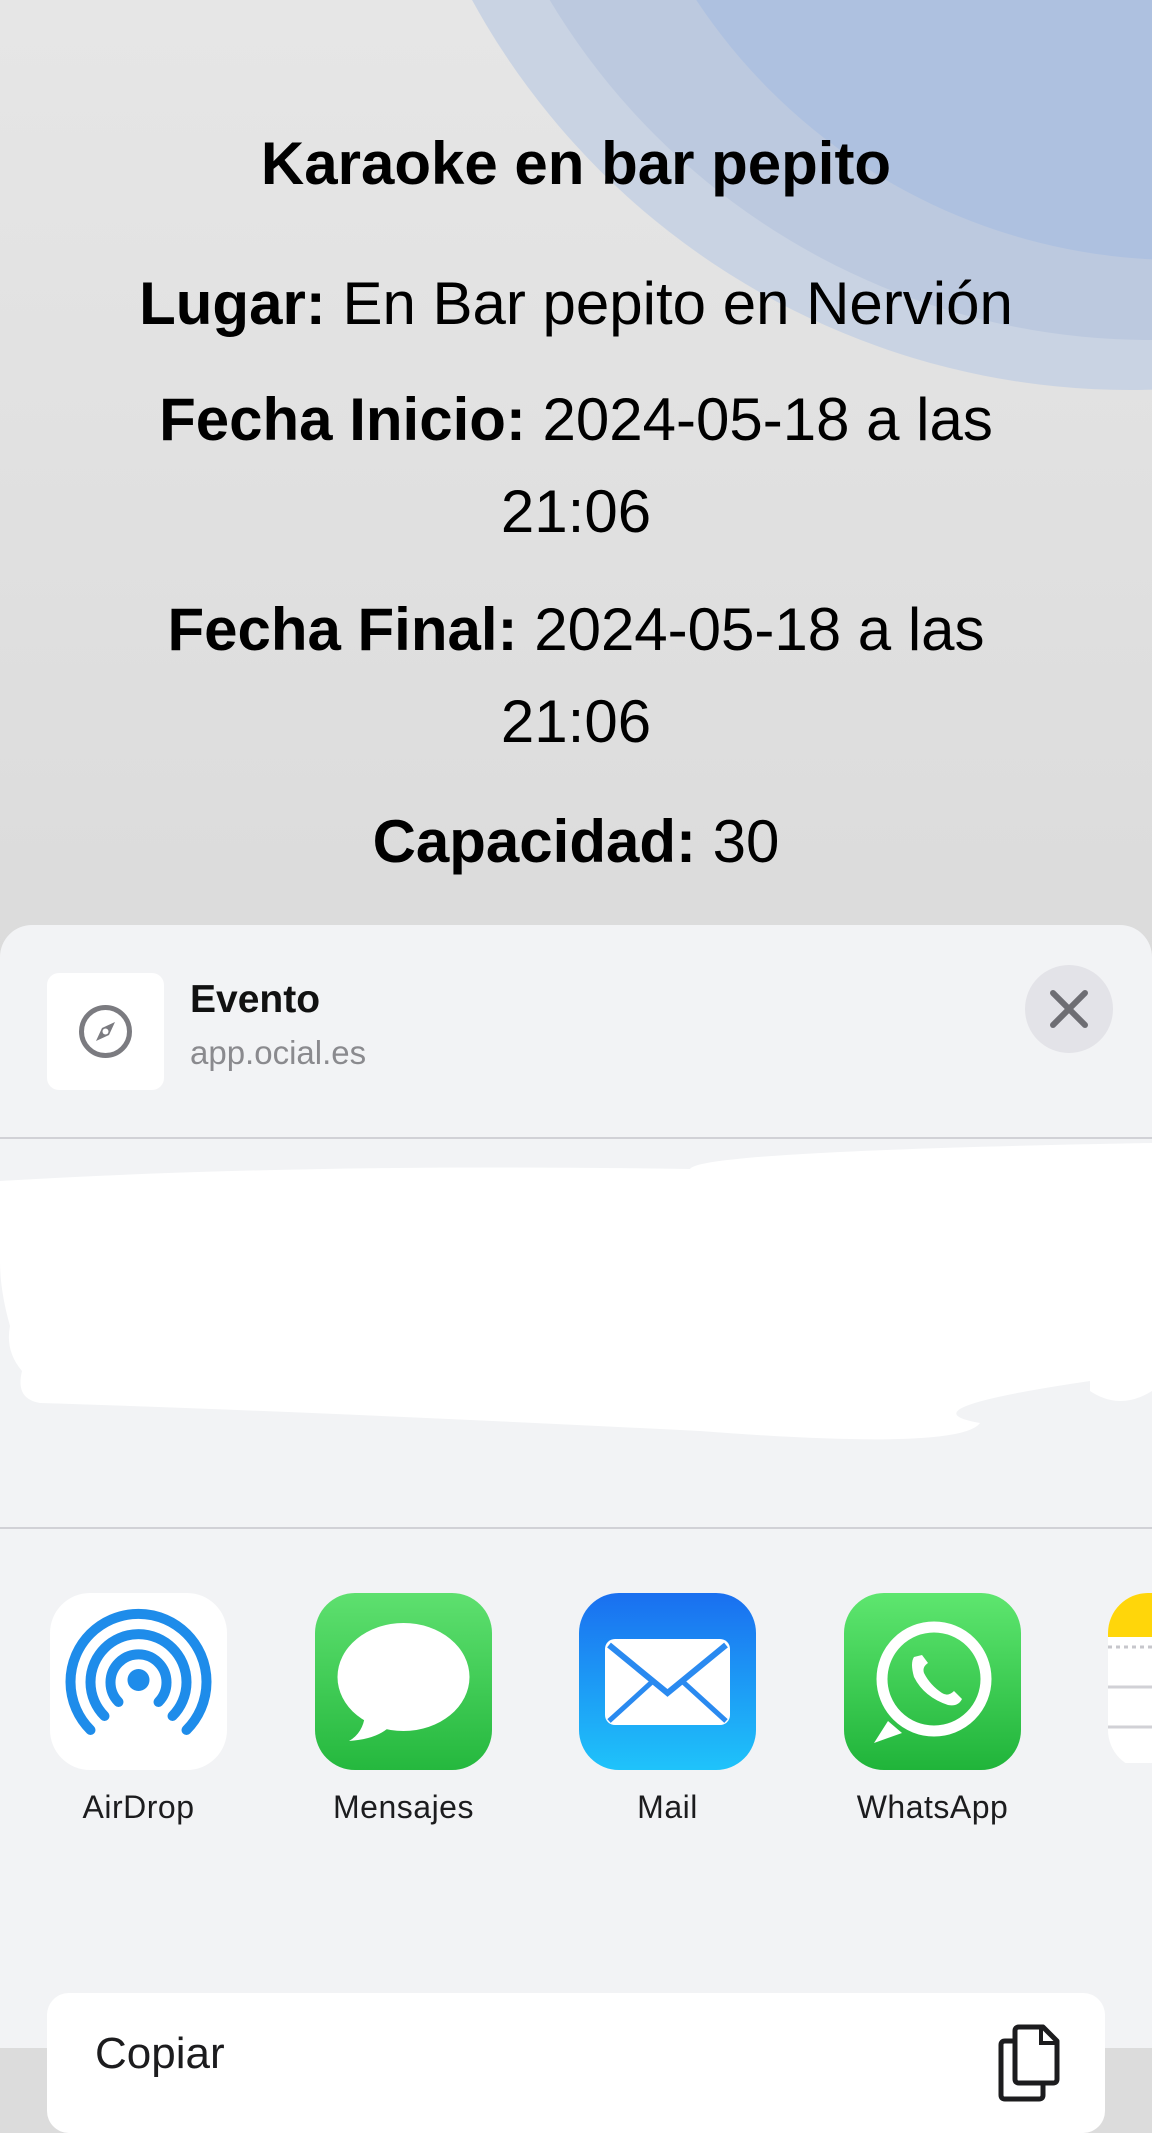  What do you see at coordinates (1029, 2063) in the screenshot?
I see `copy-icon` at bounding box center [1029, 2063].